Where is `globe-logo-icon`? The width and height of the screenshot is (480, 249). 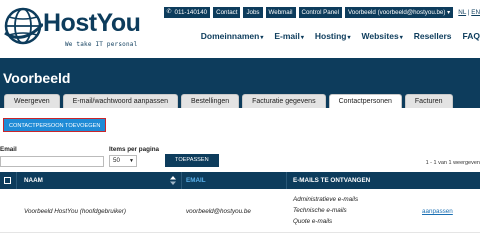
globe-logo-icon is located at coordinates (23, 26).